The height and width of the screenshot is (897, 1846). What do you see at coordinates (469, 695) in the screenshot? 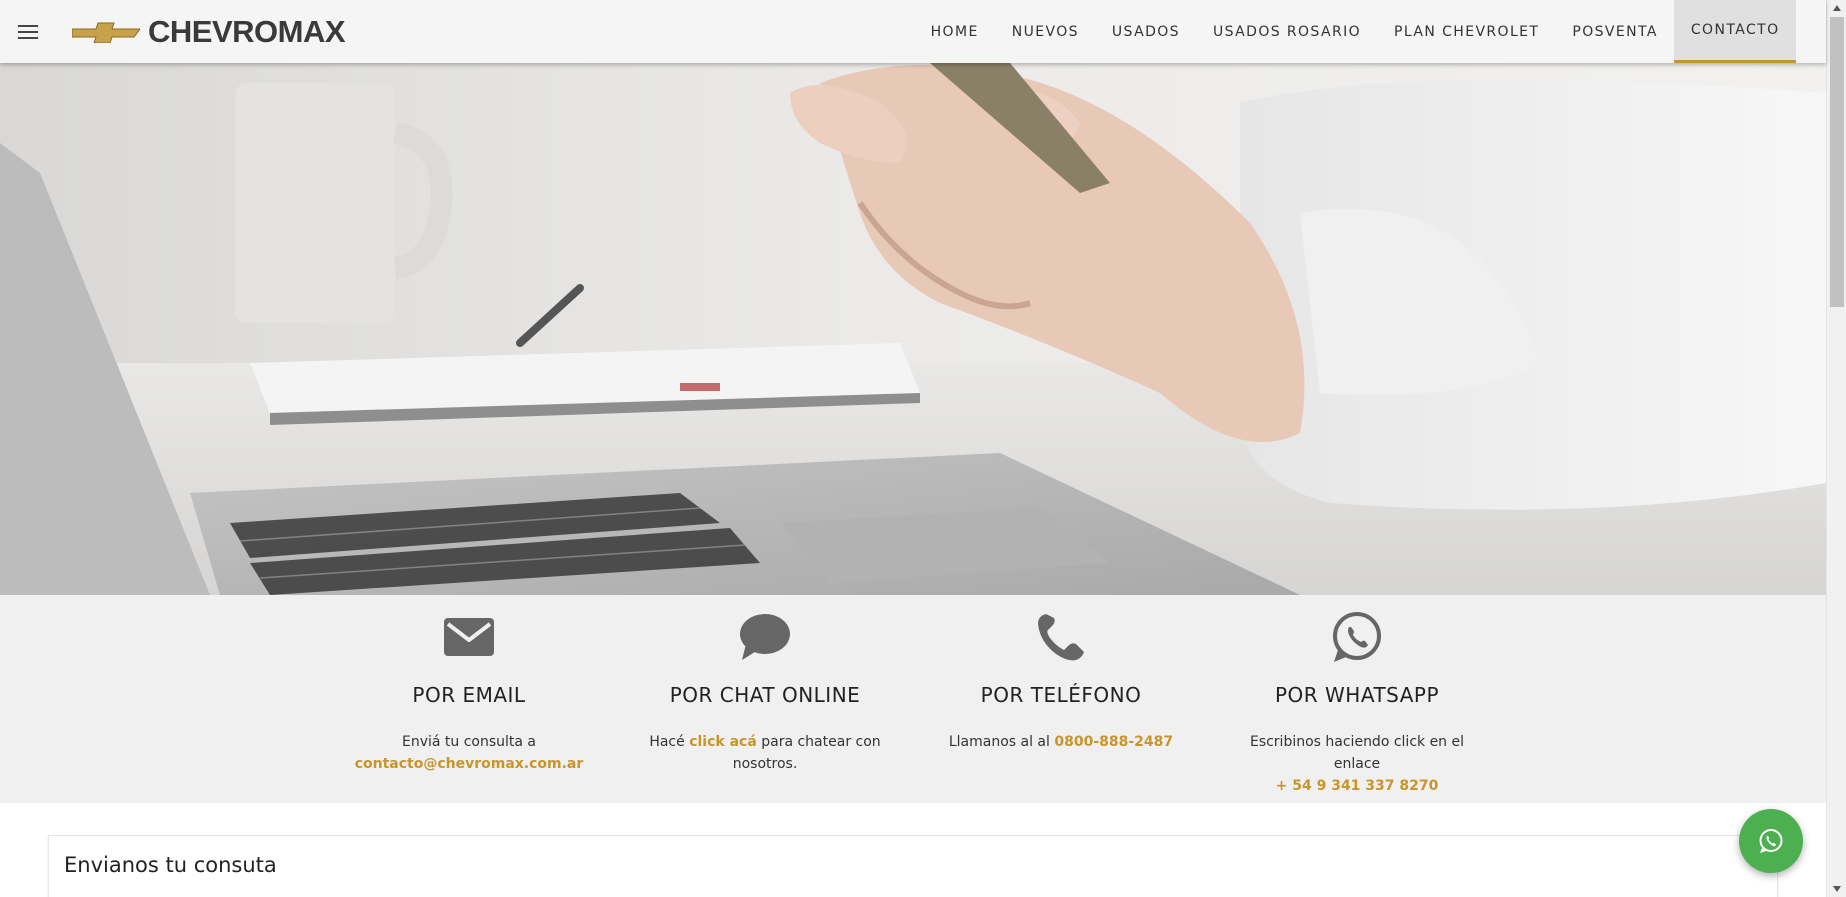
I see `email-title: POR EMAIL` at bounding box center [469, 695].